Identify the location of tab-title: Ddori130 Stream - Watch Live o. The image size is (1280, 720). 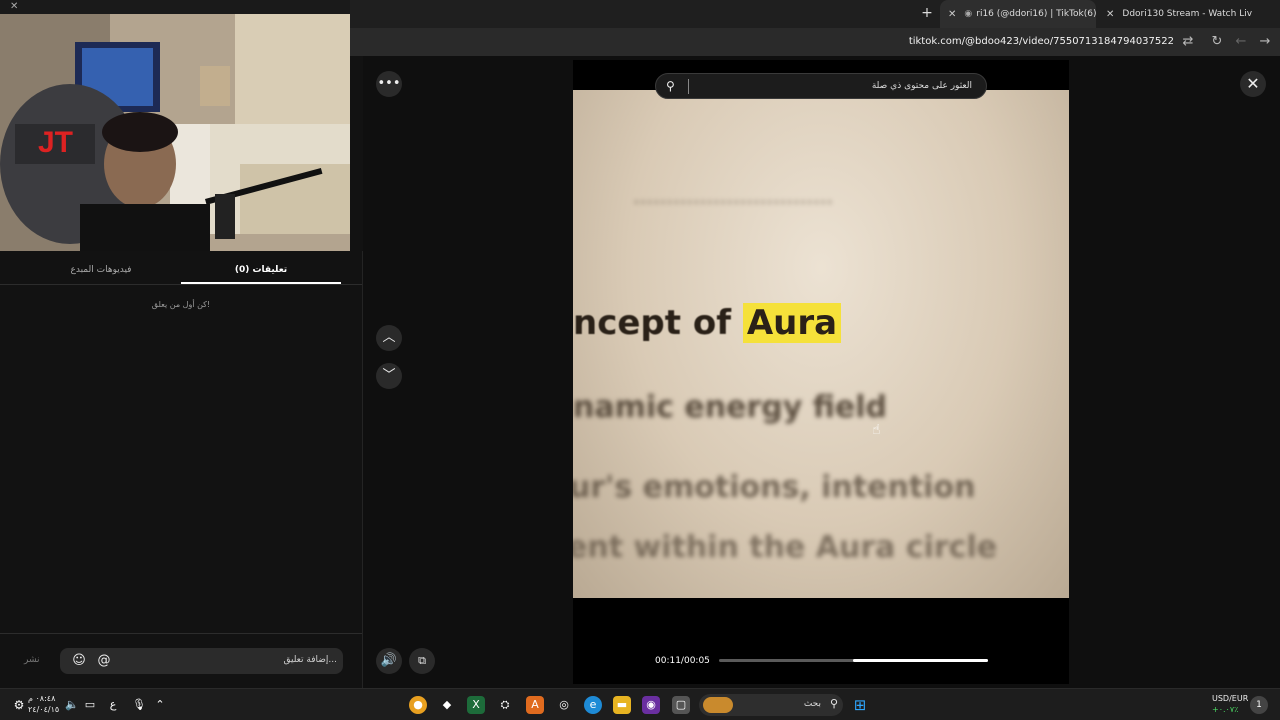
(1187, 14).